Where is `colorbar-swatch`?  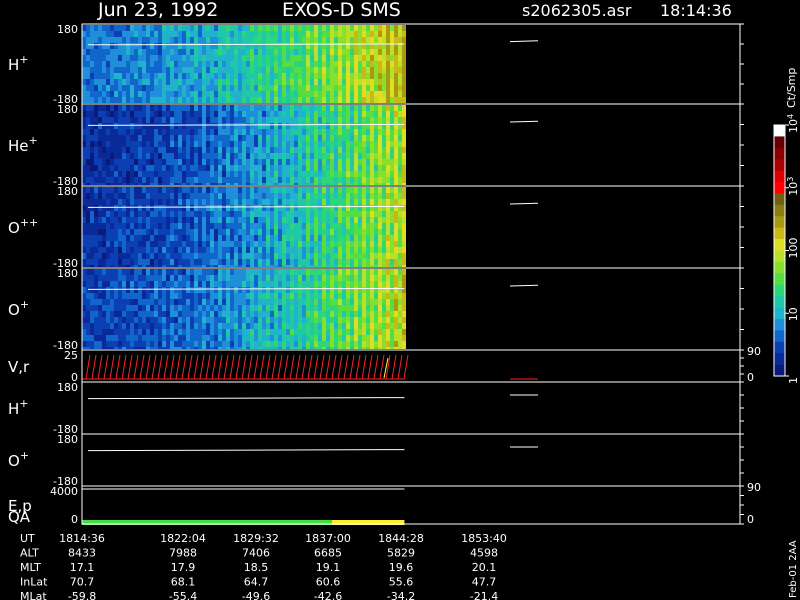
colorbar-swatch is located at coordinates (779, 176).